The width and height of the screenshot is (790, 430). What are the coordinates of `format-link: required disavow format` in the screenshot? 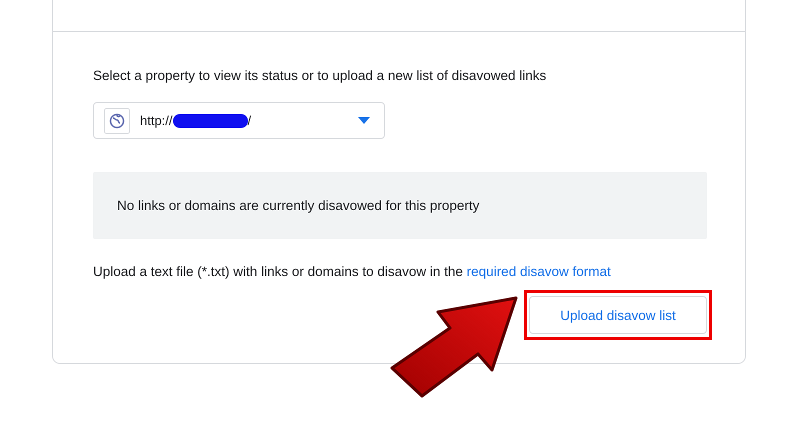 It's located at (538, 271).